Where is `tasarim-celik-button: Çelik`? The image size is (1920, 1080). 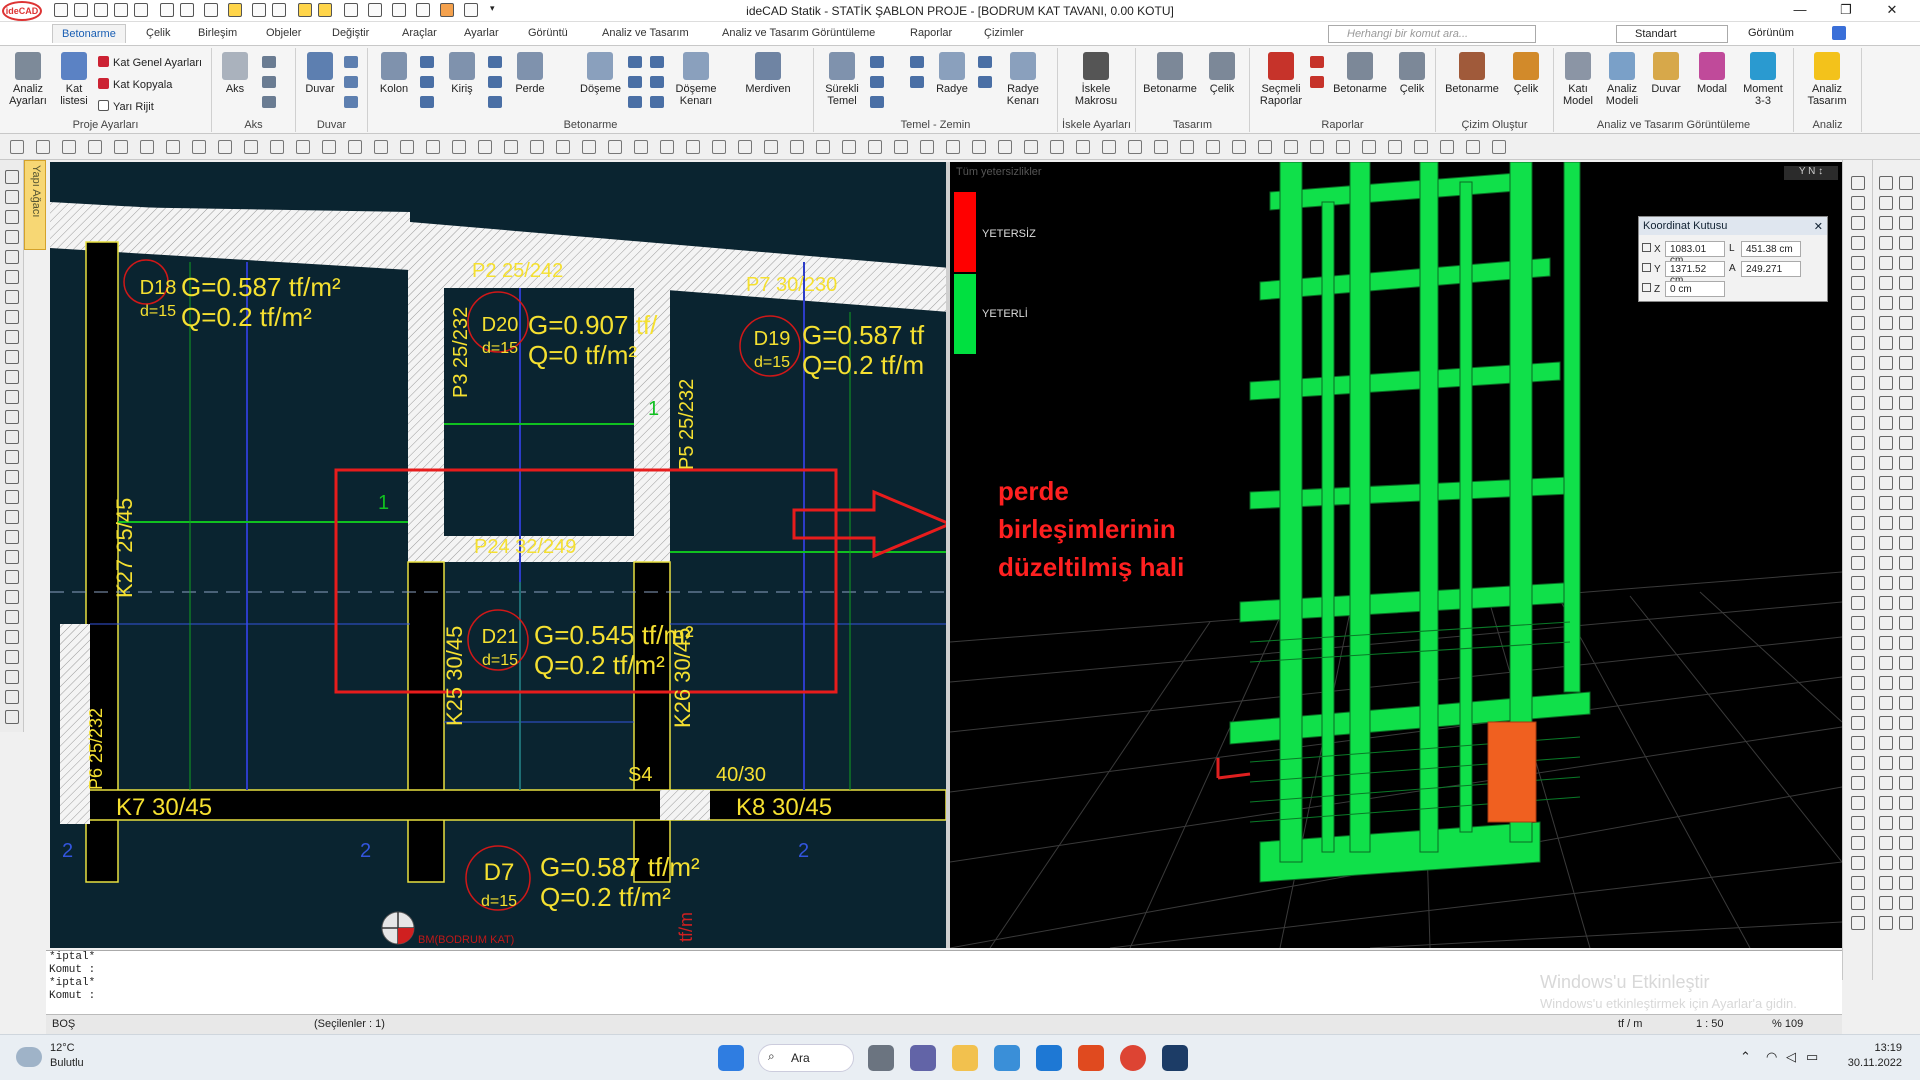
tasarim-celik-button: Çelik is located at coordinates (1222, 73).